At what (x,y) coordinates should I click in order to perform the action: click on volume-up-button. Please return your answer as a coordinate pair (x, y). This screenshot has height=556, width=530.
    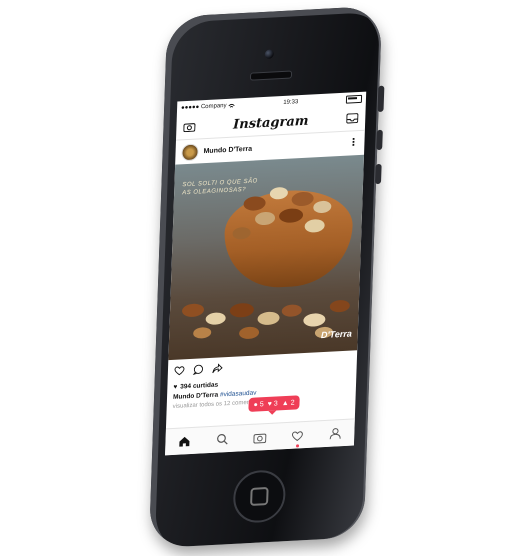
    Looking at the image, I should click on (379, 140).